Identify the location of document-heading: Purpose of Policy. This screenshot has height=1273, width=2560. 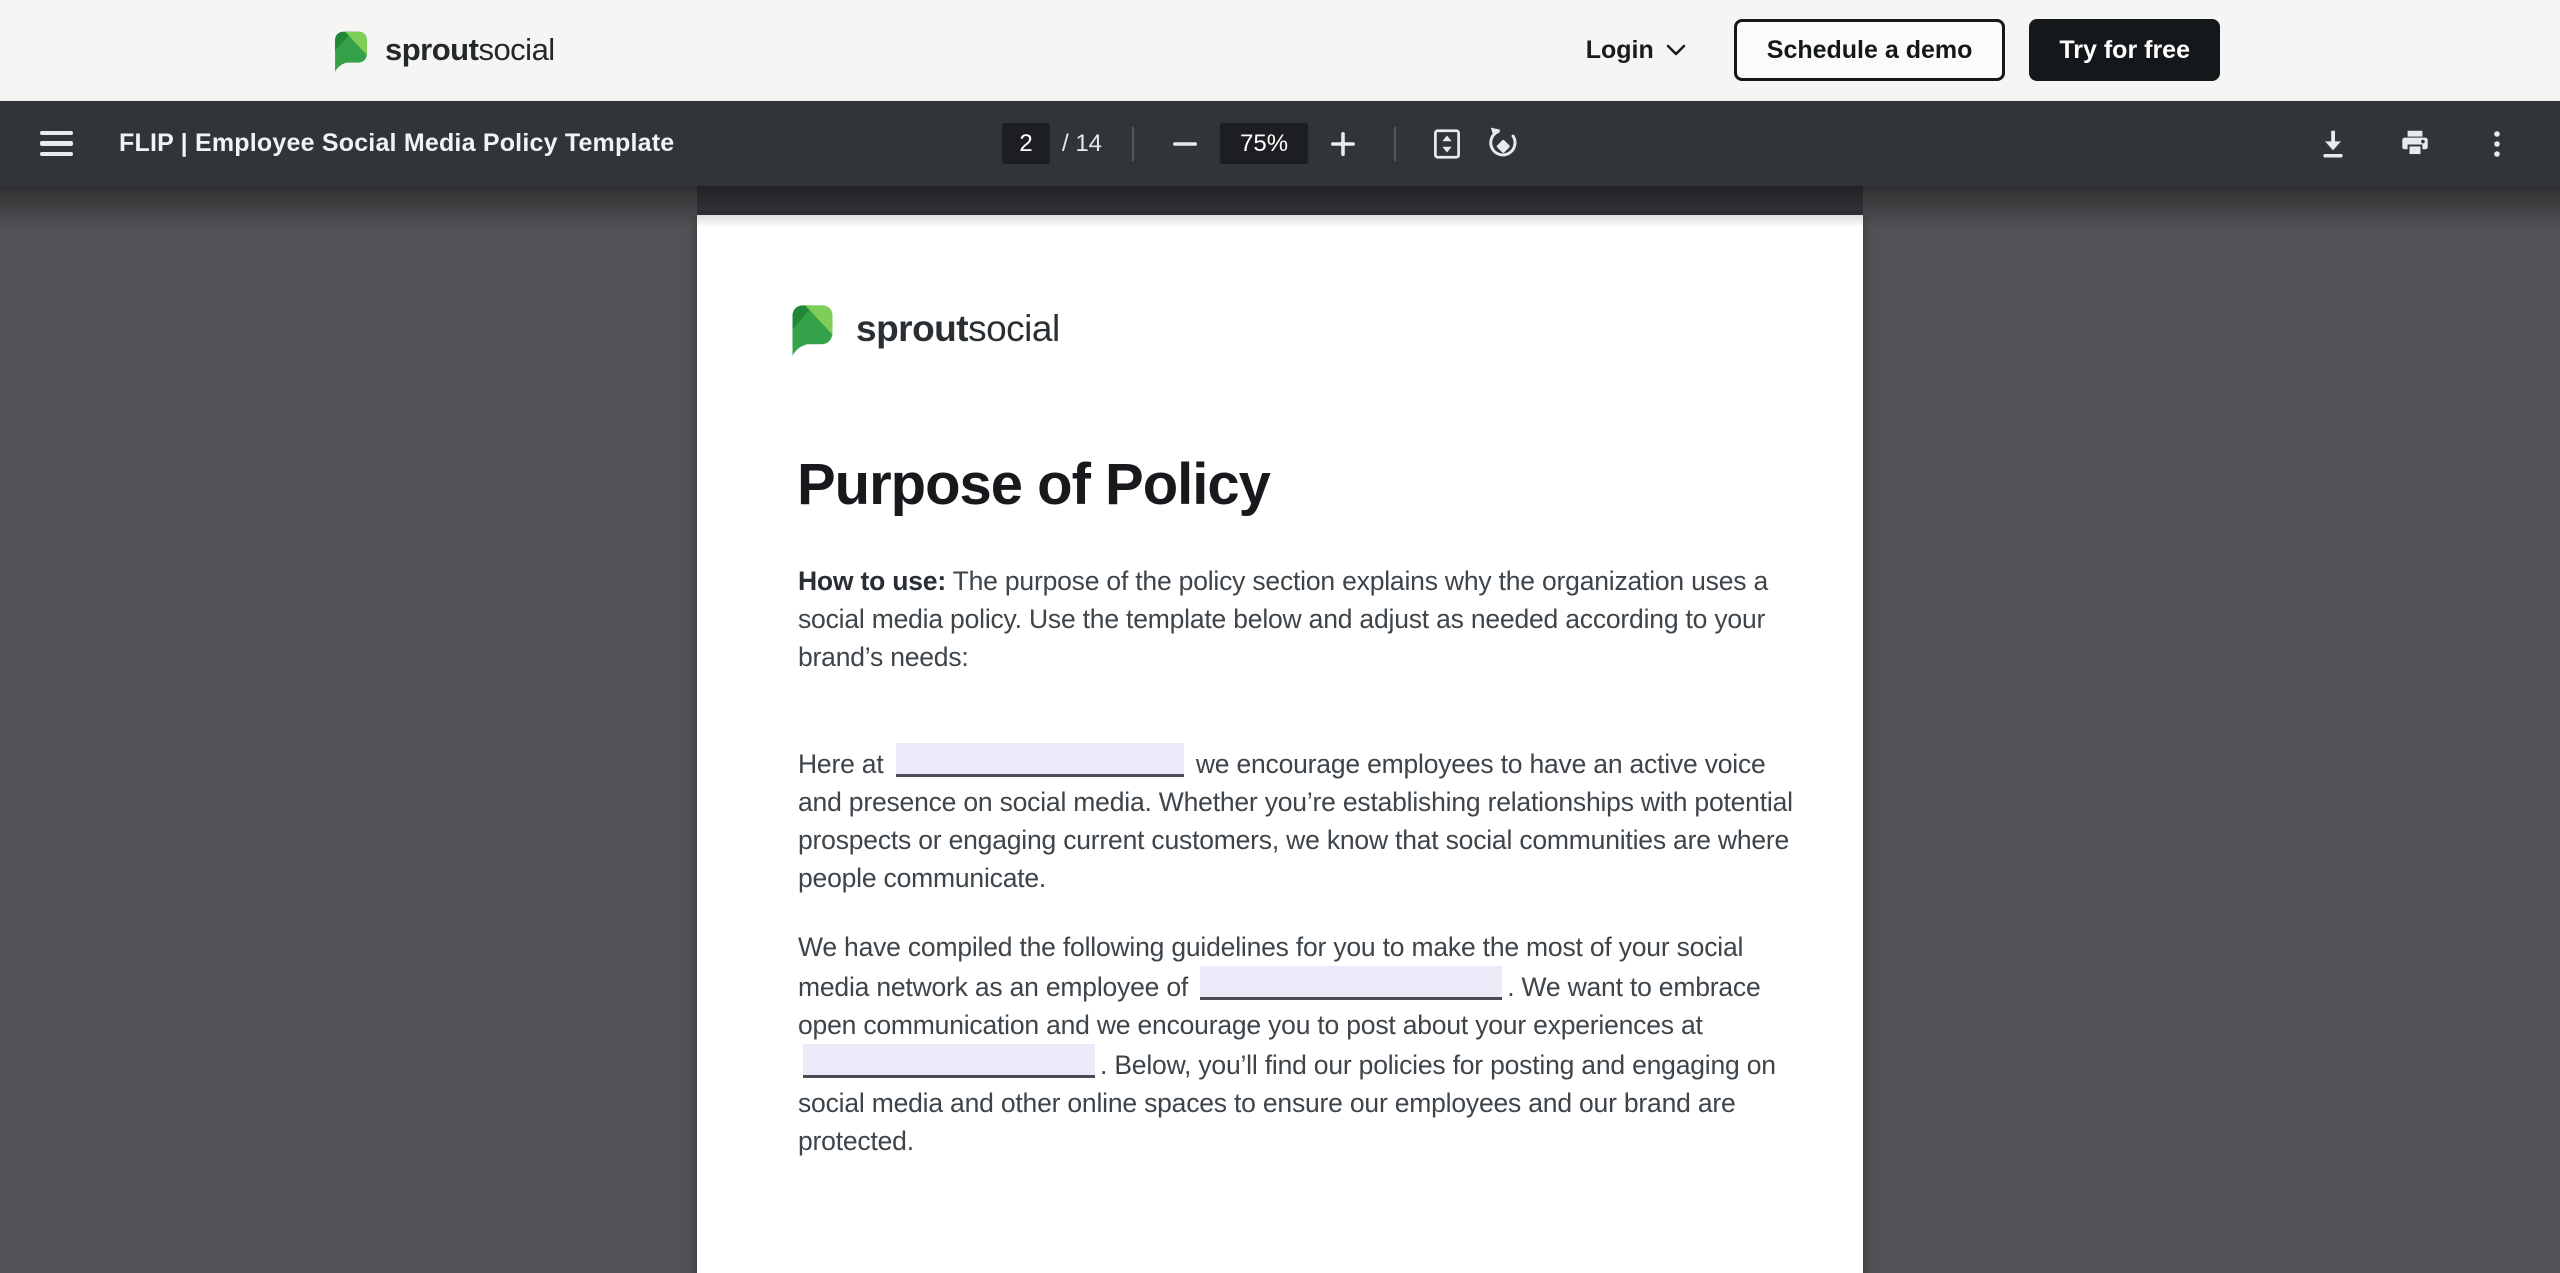
(1034, 484).